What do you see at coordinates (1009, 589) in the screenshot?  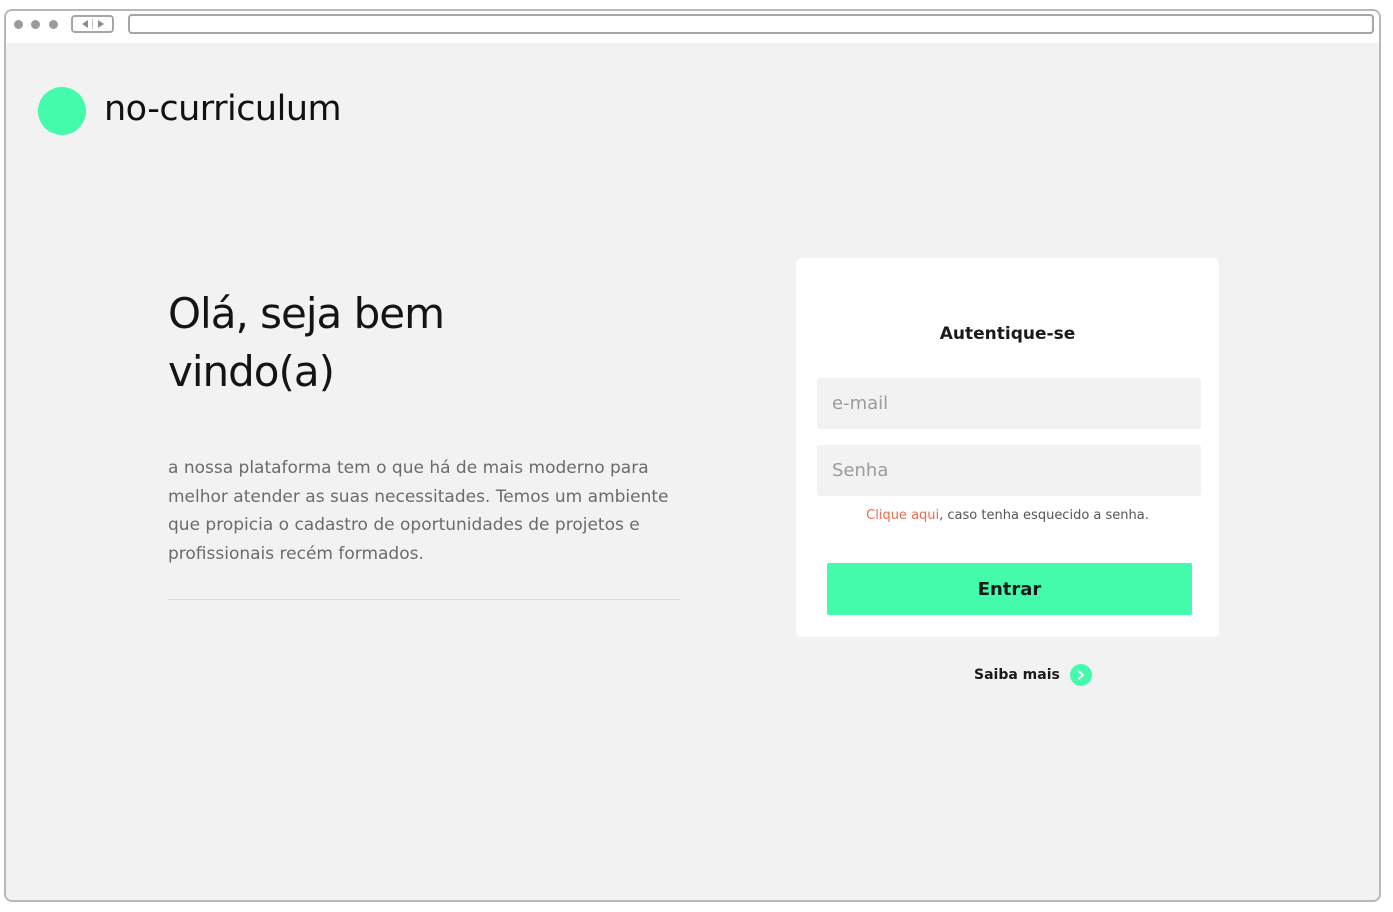 I see `login-submit-button: Entrar` at bounding box center [1009, 589].